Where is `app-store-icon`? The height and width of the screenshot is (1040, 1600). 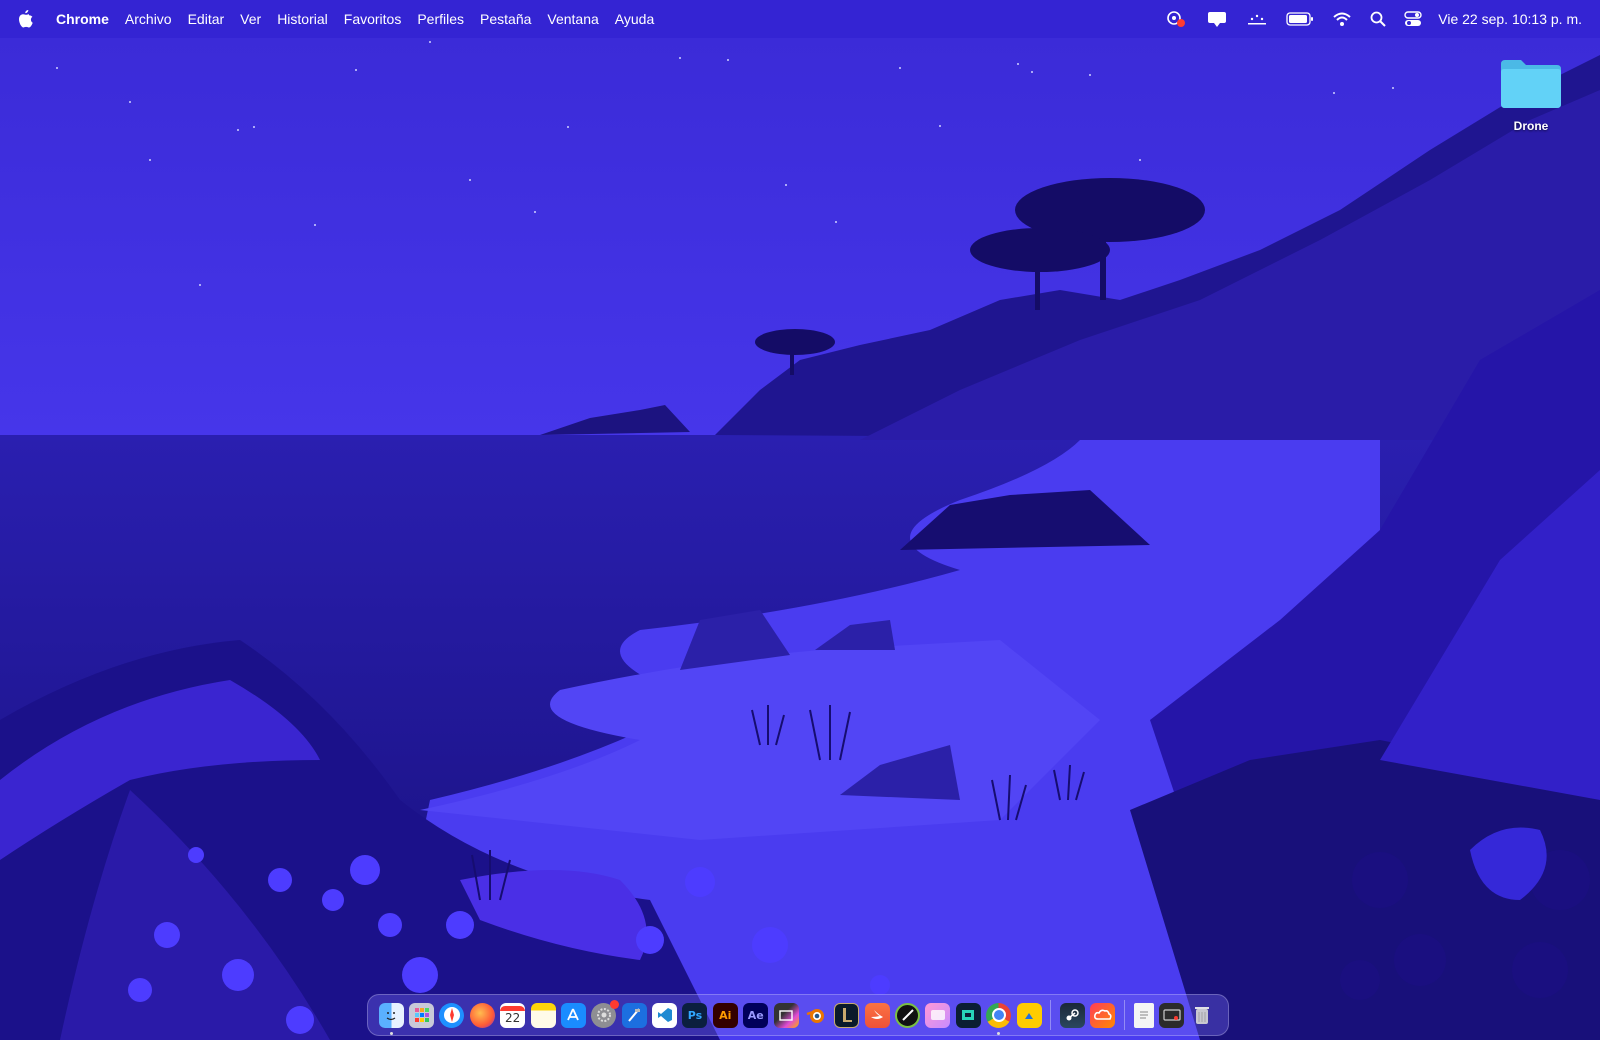
app-store-icon is located at coordinates (573, 1015).